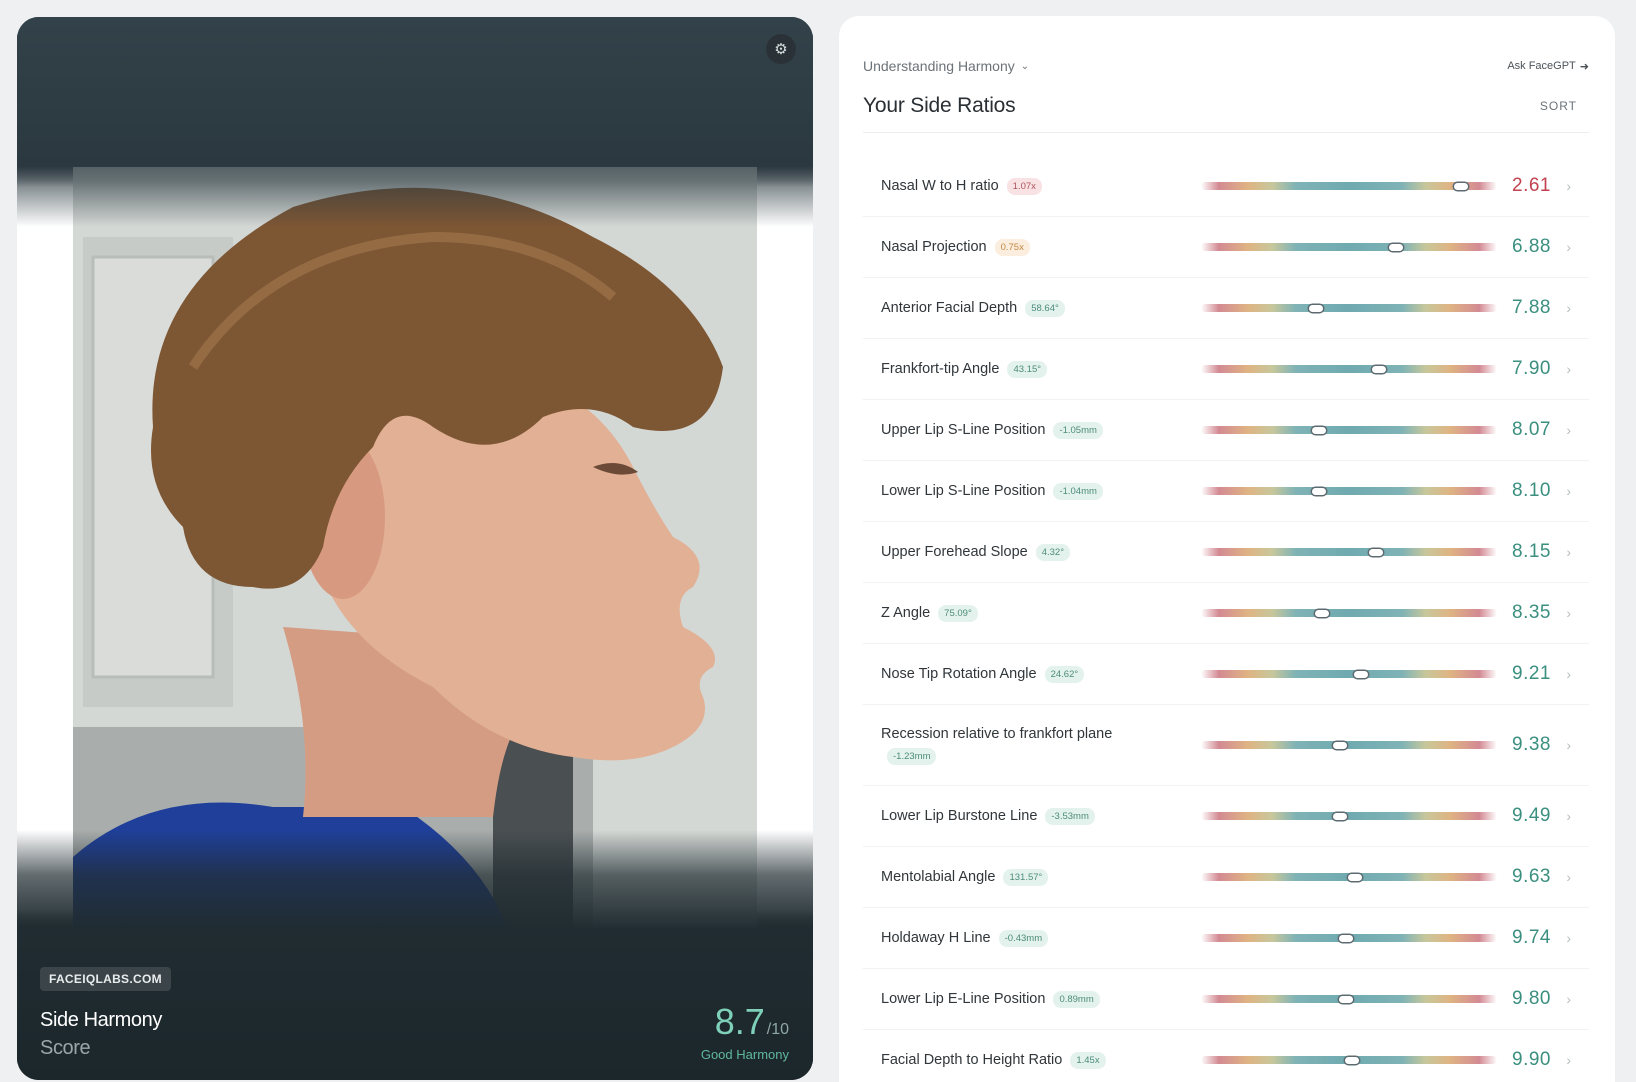 The image size is (1636, 1082). I want to click on ratio-row: Upper Forehead Slope 4.32° 8.15 ›, so click(1226, 552).